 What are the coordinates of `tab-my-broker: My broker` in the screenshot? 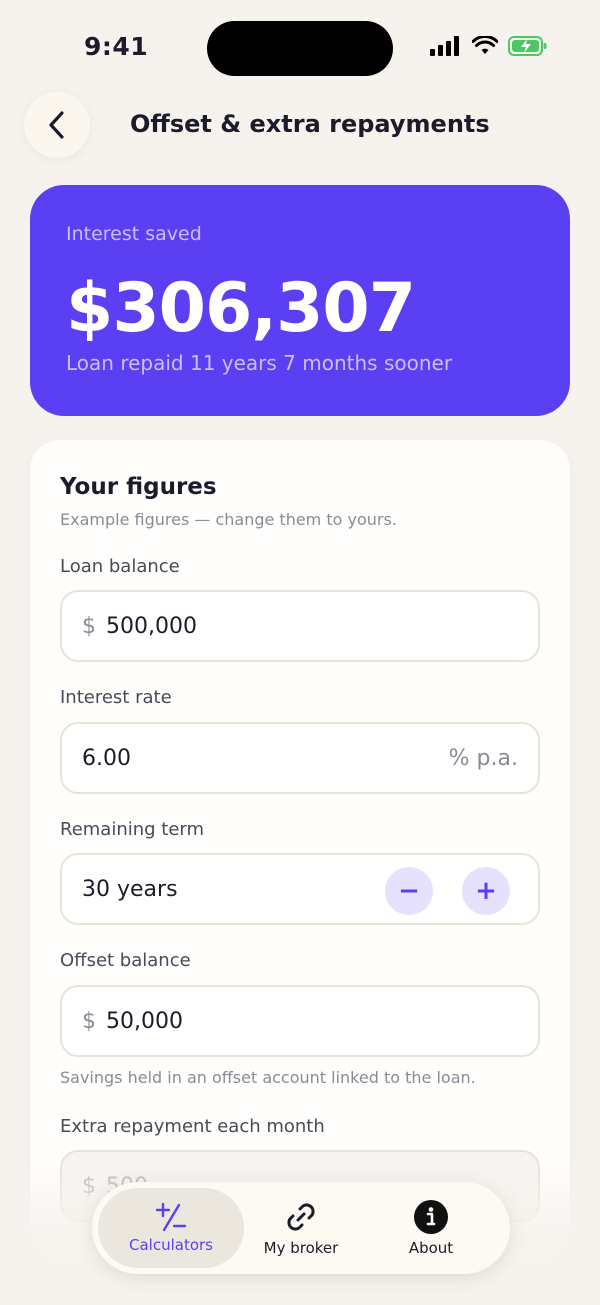 It's located at (301, 1228).